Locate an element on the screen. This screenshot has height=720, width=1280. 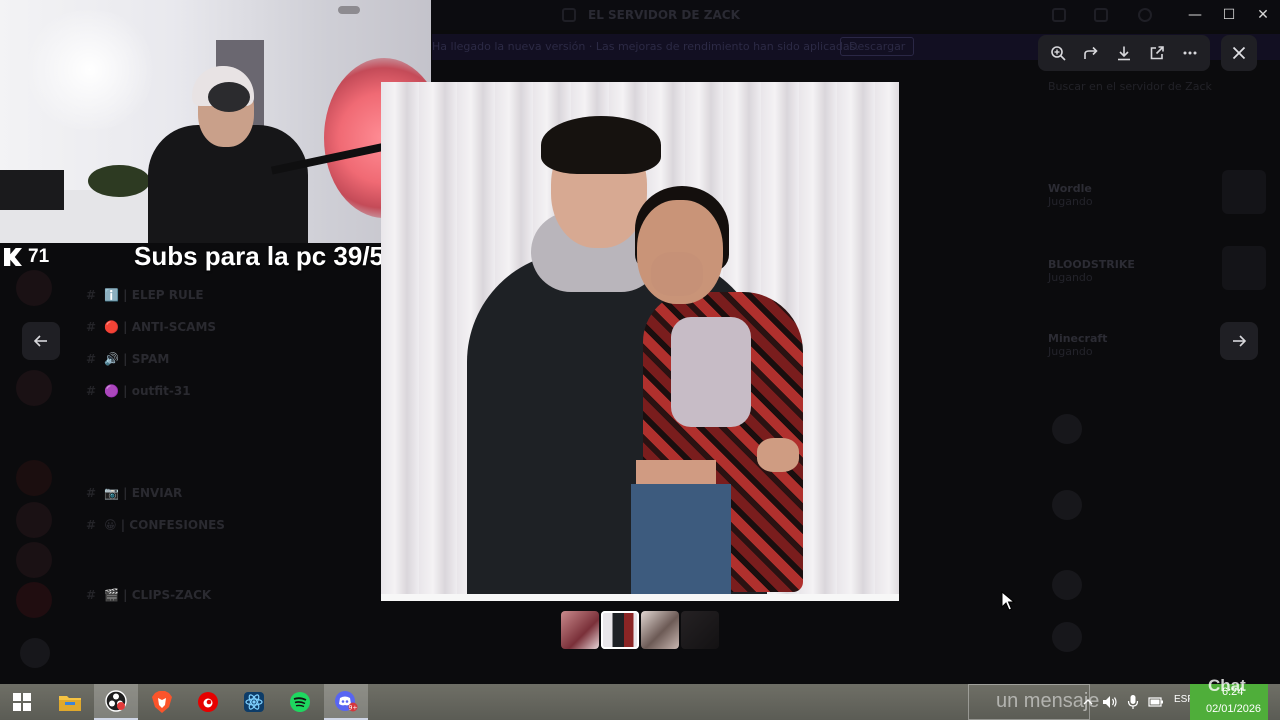
viewer-close-button is located at coordinates (1239, 53).